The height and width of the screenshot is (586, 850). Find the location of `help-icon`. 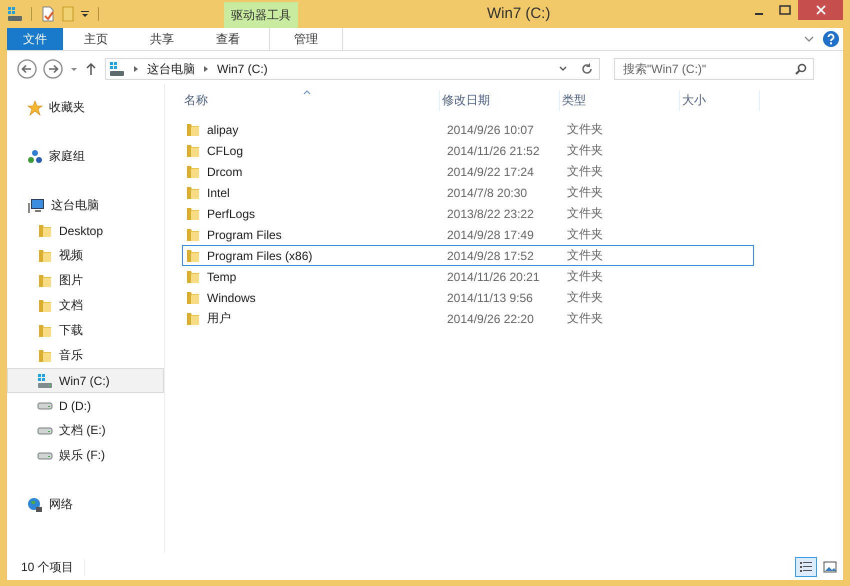

help-icon is located at coordinates (831, 39).